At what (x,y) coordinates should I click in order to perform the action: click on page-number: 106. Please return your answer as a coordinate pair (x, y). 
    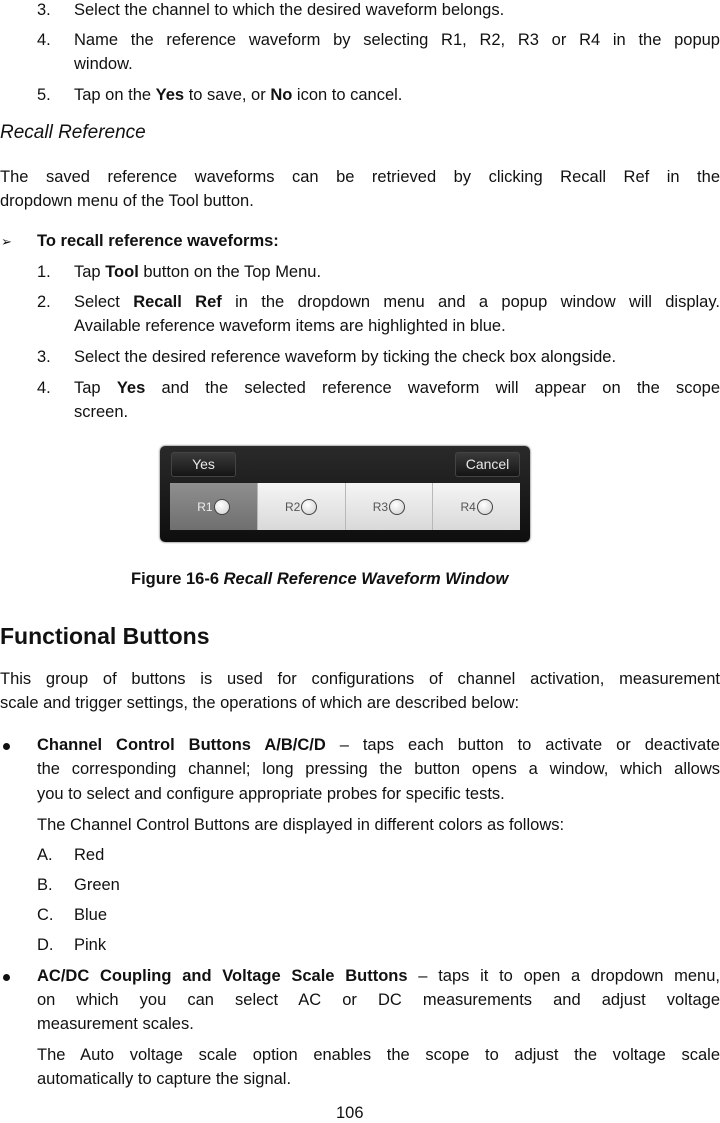
    Looking at the image, I should click on (350, 1113).